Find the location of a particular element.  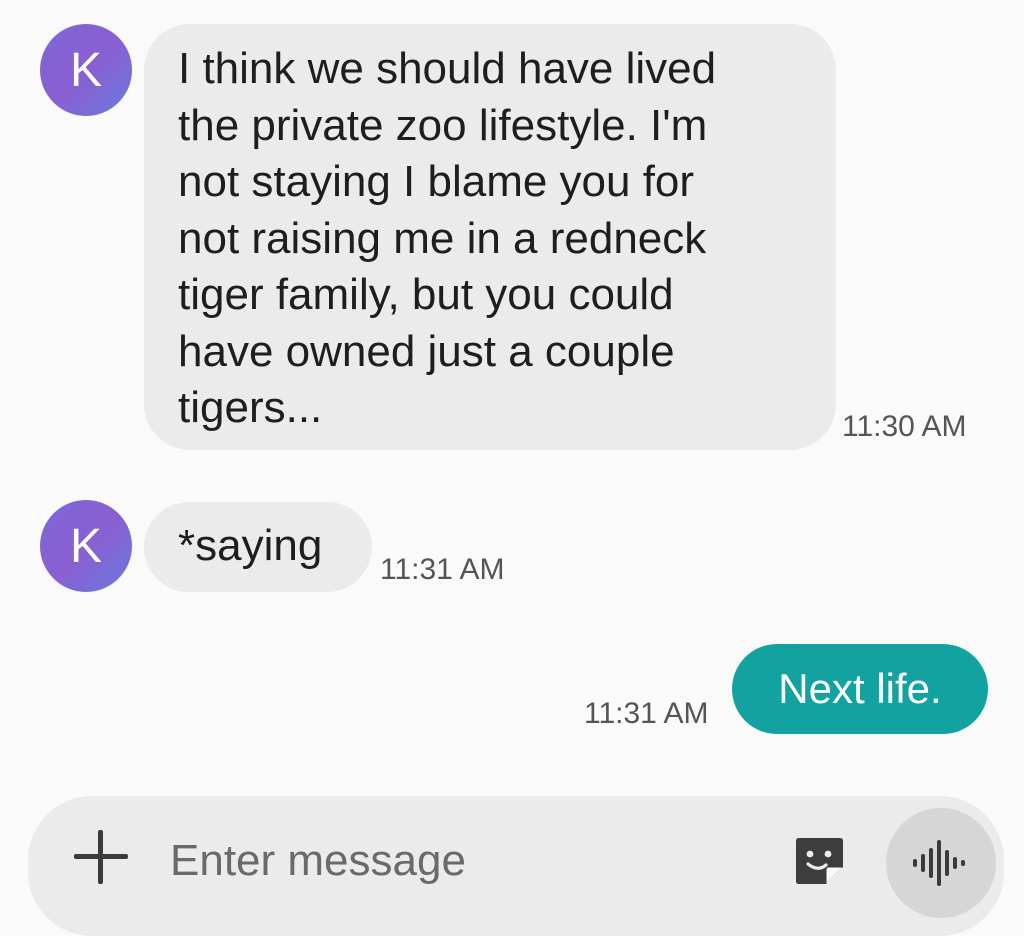

message-input is located at coordinates (450, 861).